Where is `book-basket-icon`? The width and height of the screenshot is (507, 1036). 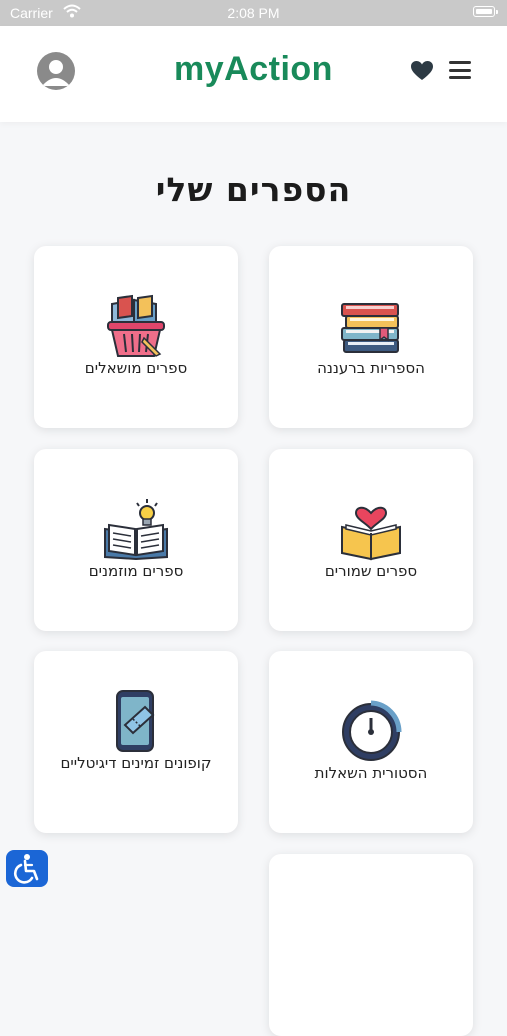 book-basket-icon is located at coordinates (136, 325).